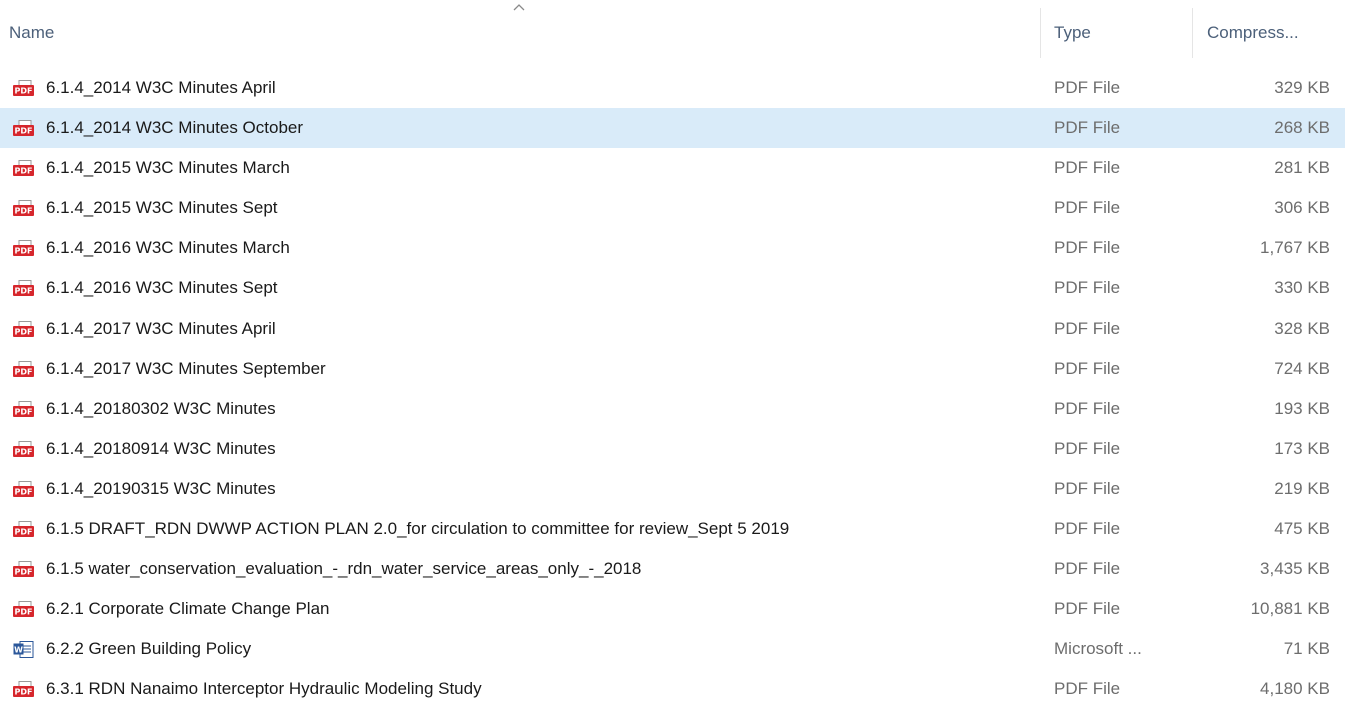  I want to click on file-name: 6.1.4_2017 W3C Minutes September, so click(186, 368).